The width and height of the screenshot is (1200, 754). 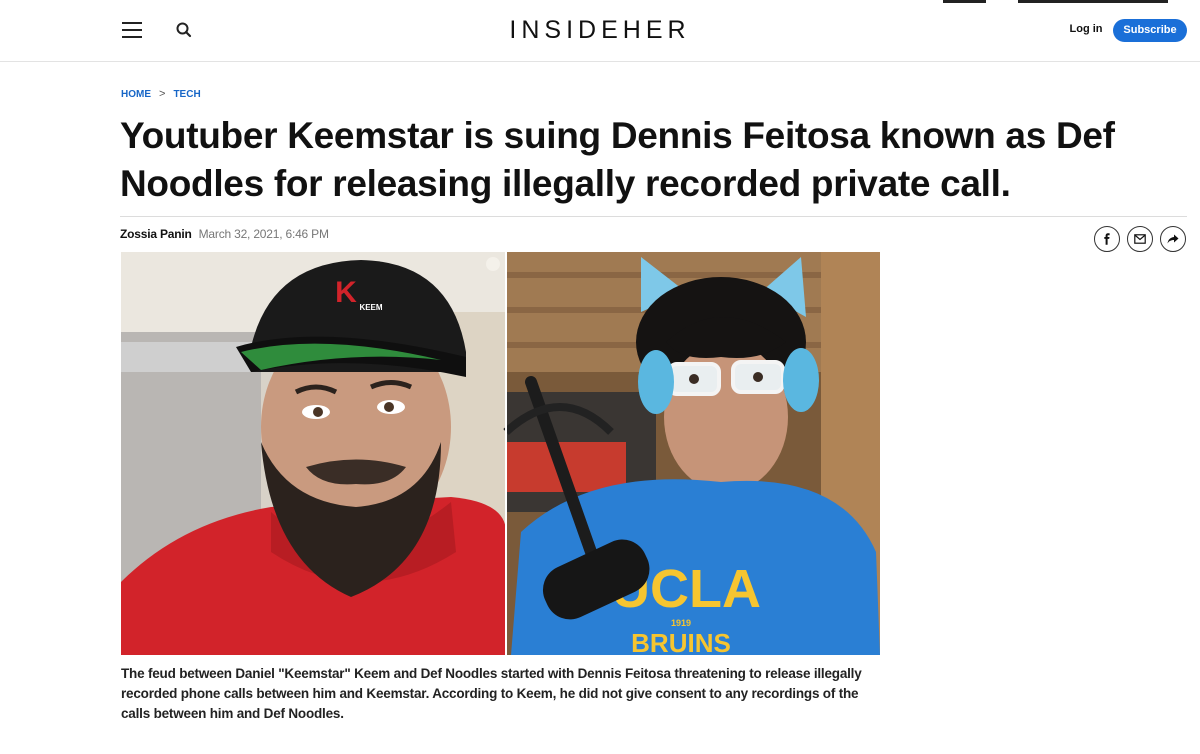 What do you see at coordinates (1140, 239) in the screenshot?
I see `email-icon` at bounding box center [1140, 239].